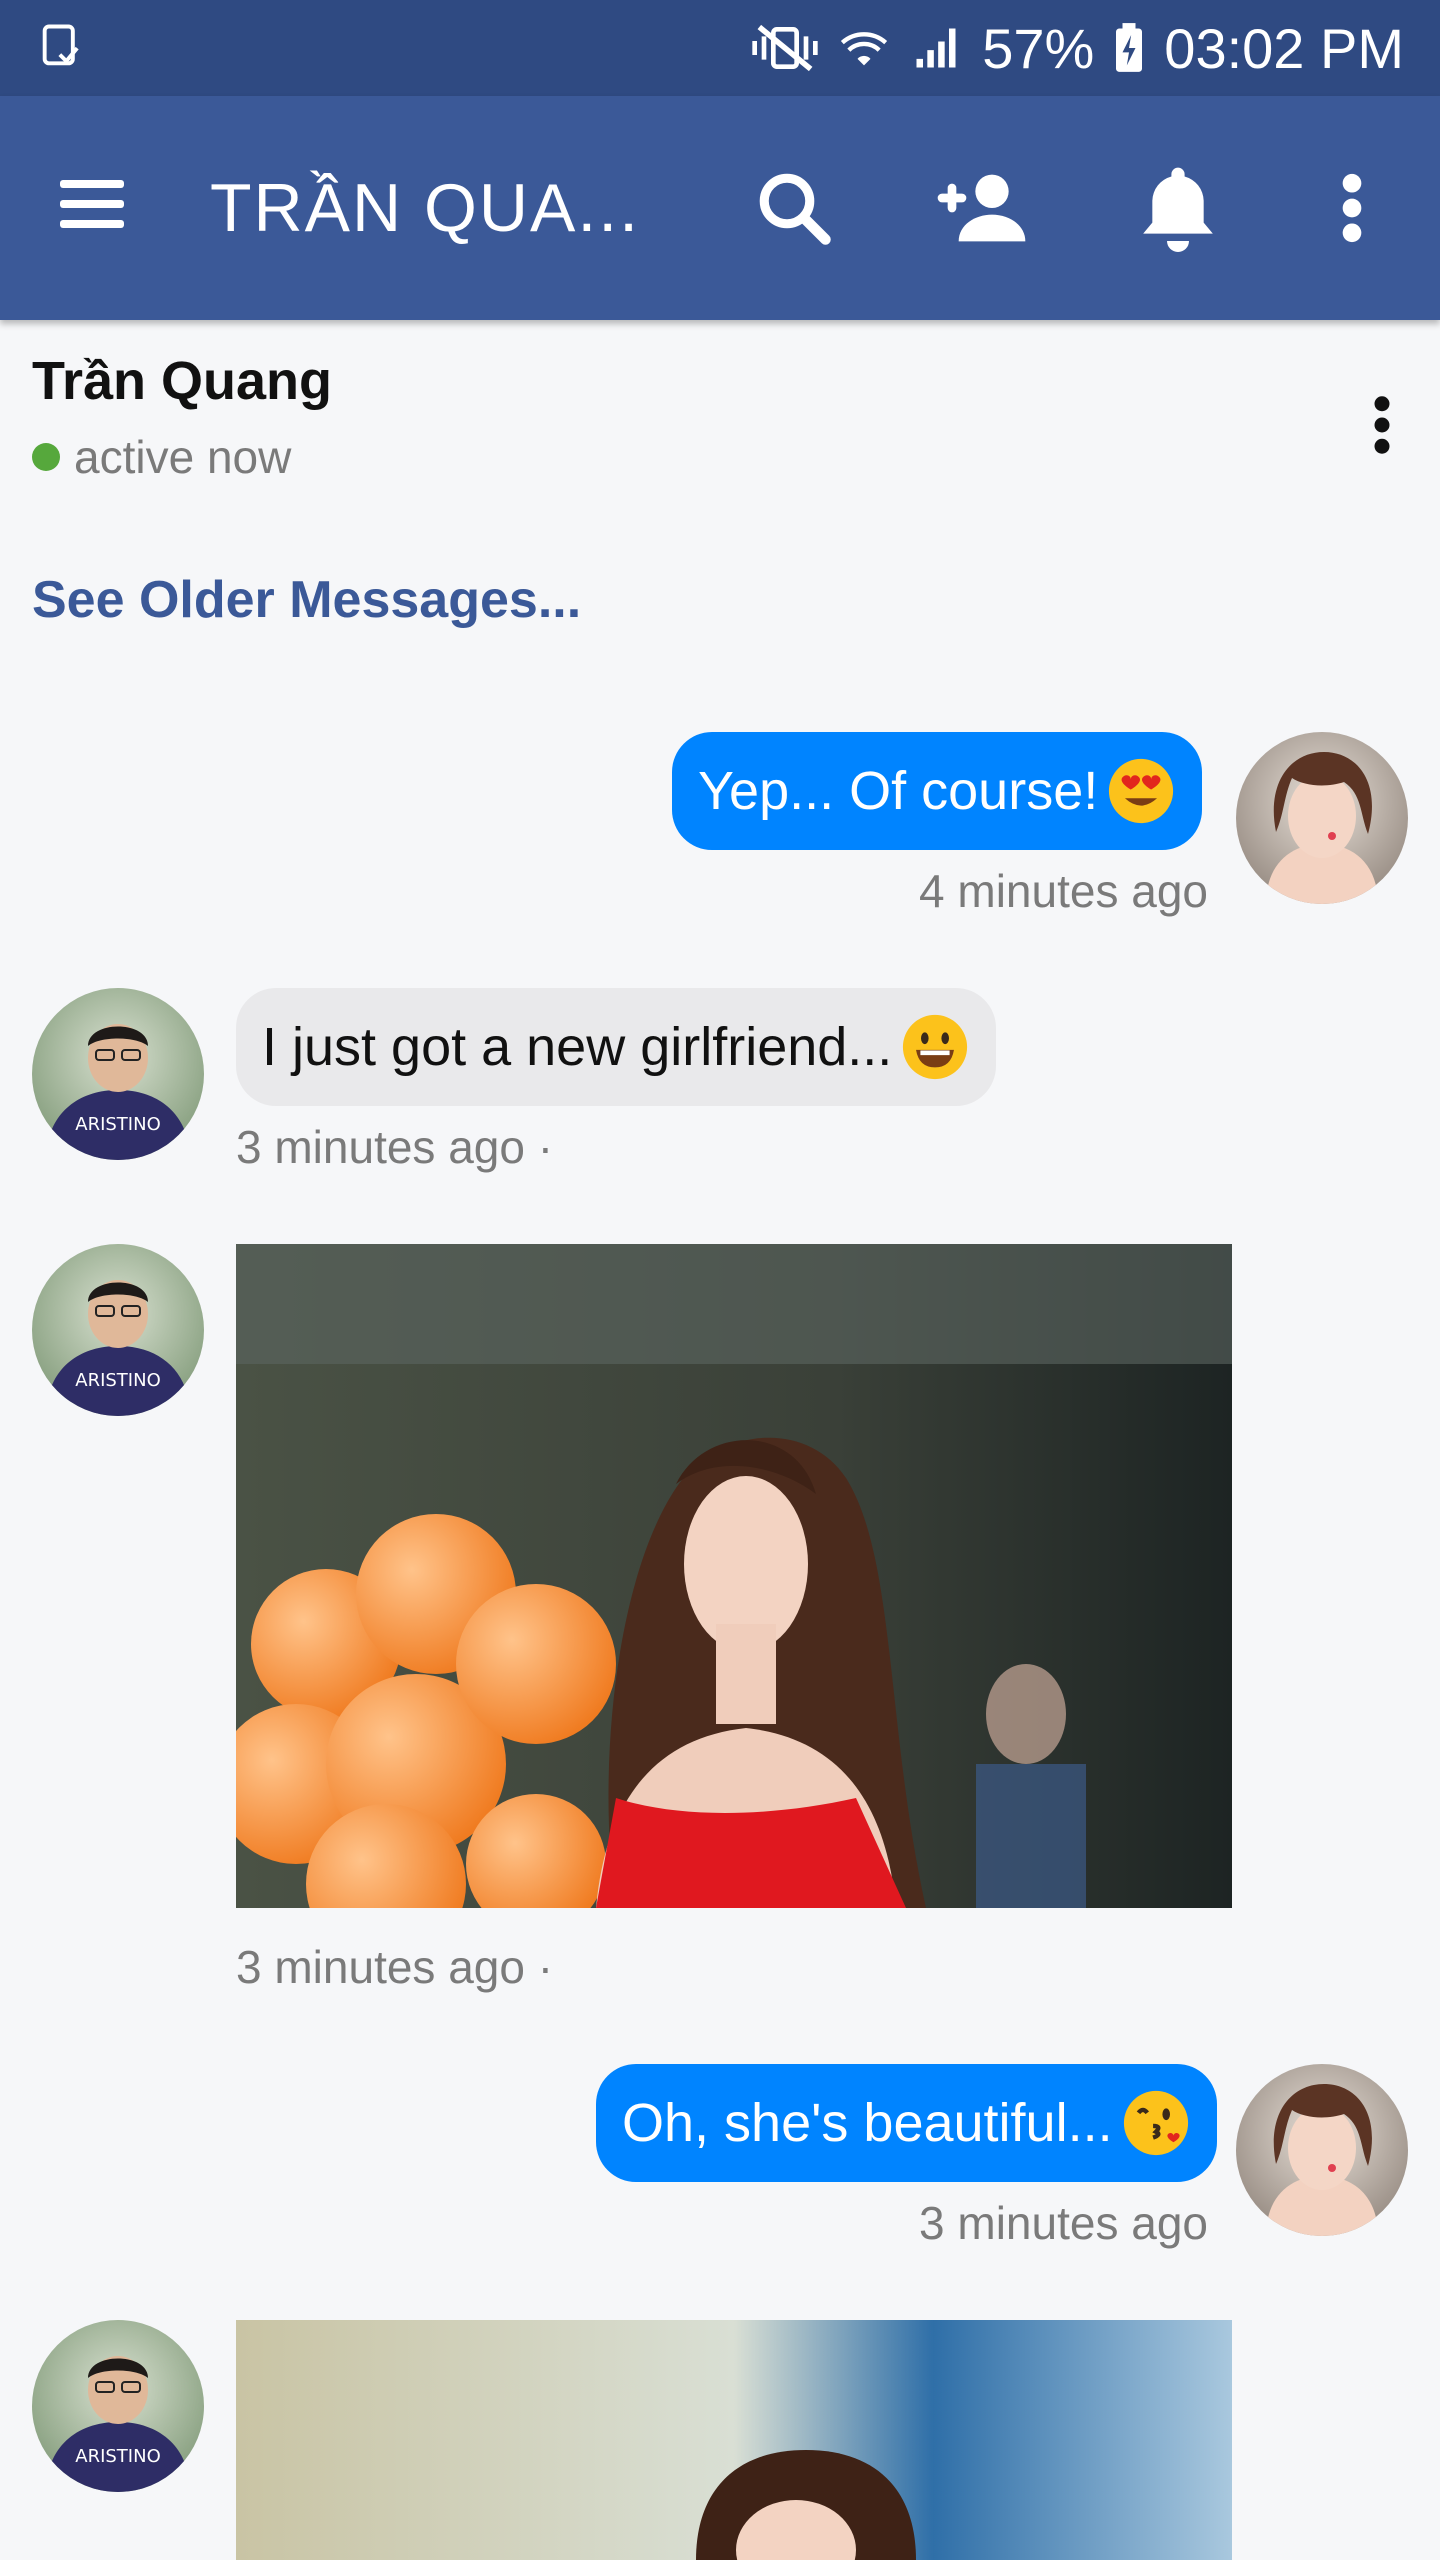 The width and height of the screenshot is (1440, 2560). I want to click on friend-requests-button, so click(982, 208).